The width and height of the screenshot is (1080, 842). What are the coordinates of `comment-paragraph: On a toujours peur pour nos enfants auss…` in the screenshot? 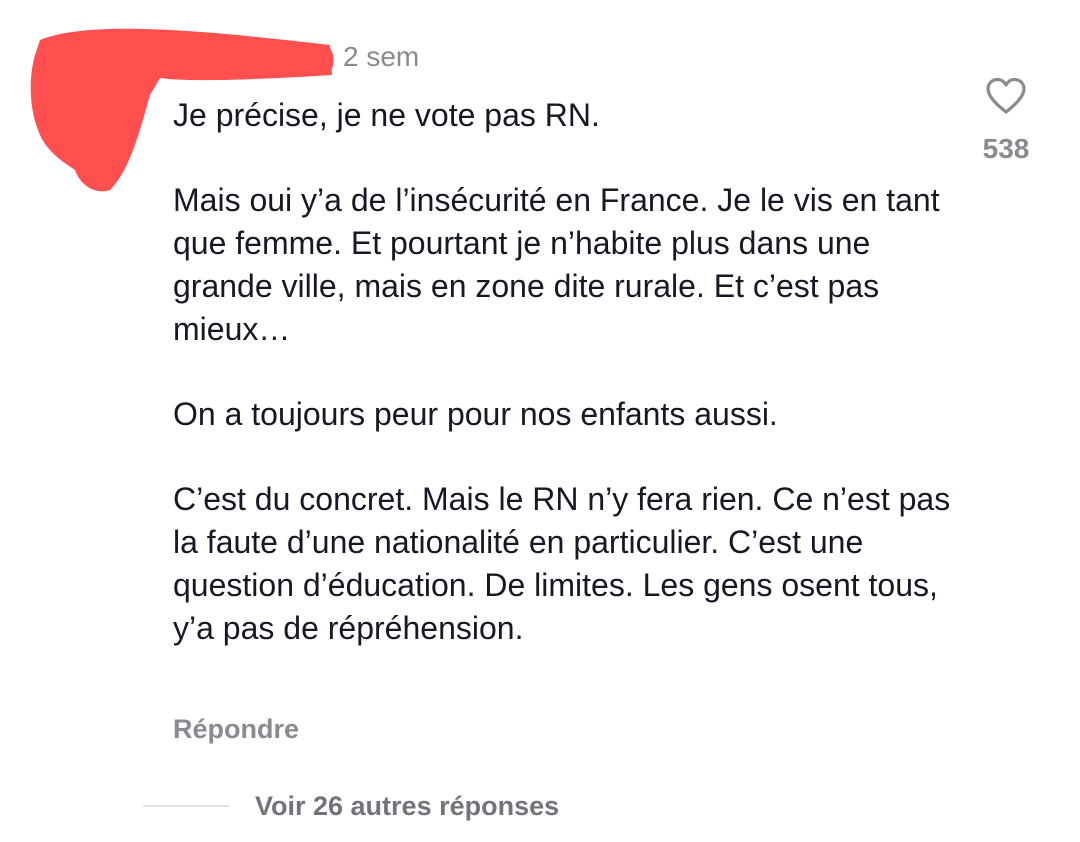 It's located at (475, 414).